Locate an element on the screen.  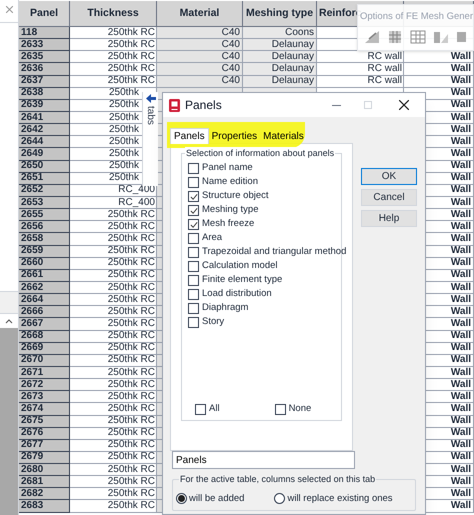
table-cell: 2675 is located at coordinates (44, 422).